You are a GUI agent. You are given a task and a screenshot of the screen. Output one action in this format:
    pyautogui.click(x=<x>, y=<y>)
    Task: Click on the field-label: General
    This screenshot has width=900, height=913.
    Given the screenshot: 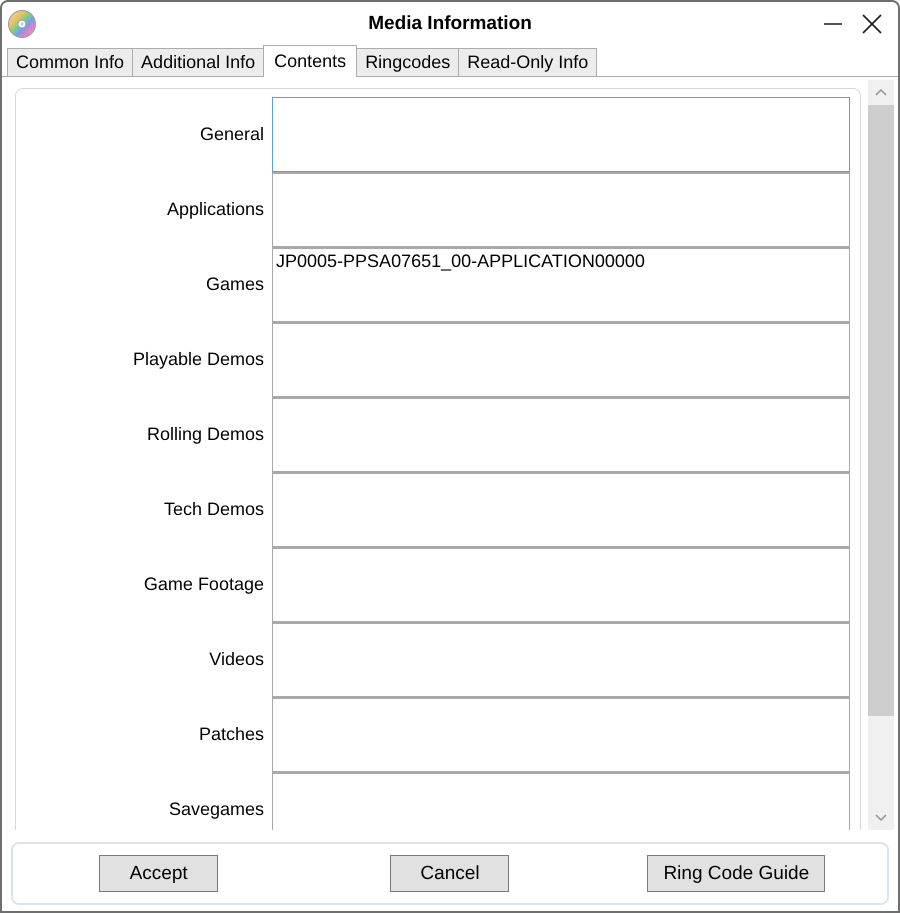 What is the action you would take?
    pyautogui.click(x=231, y=134)
    